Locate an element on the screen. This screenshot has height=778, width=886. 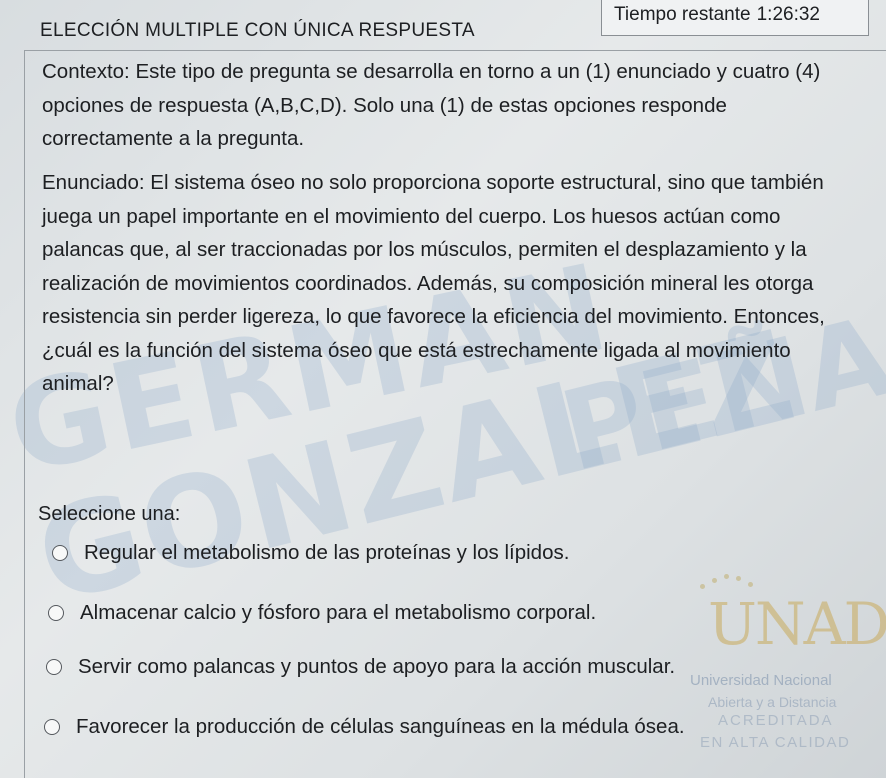
radio-button-c is located at coordinates (54, 667).